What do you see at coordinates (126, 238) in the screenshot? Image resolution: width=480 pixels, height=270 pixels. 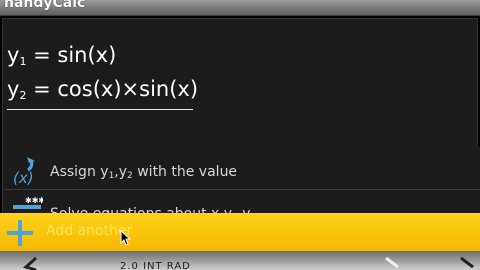 I see `mouse-cursor-icon` at bounding box center [126, 238].